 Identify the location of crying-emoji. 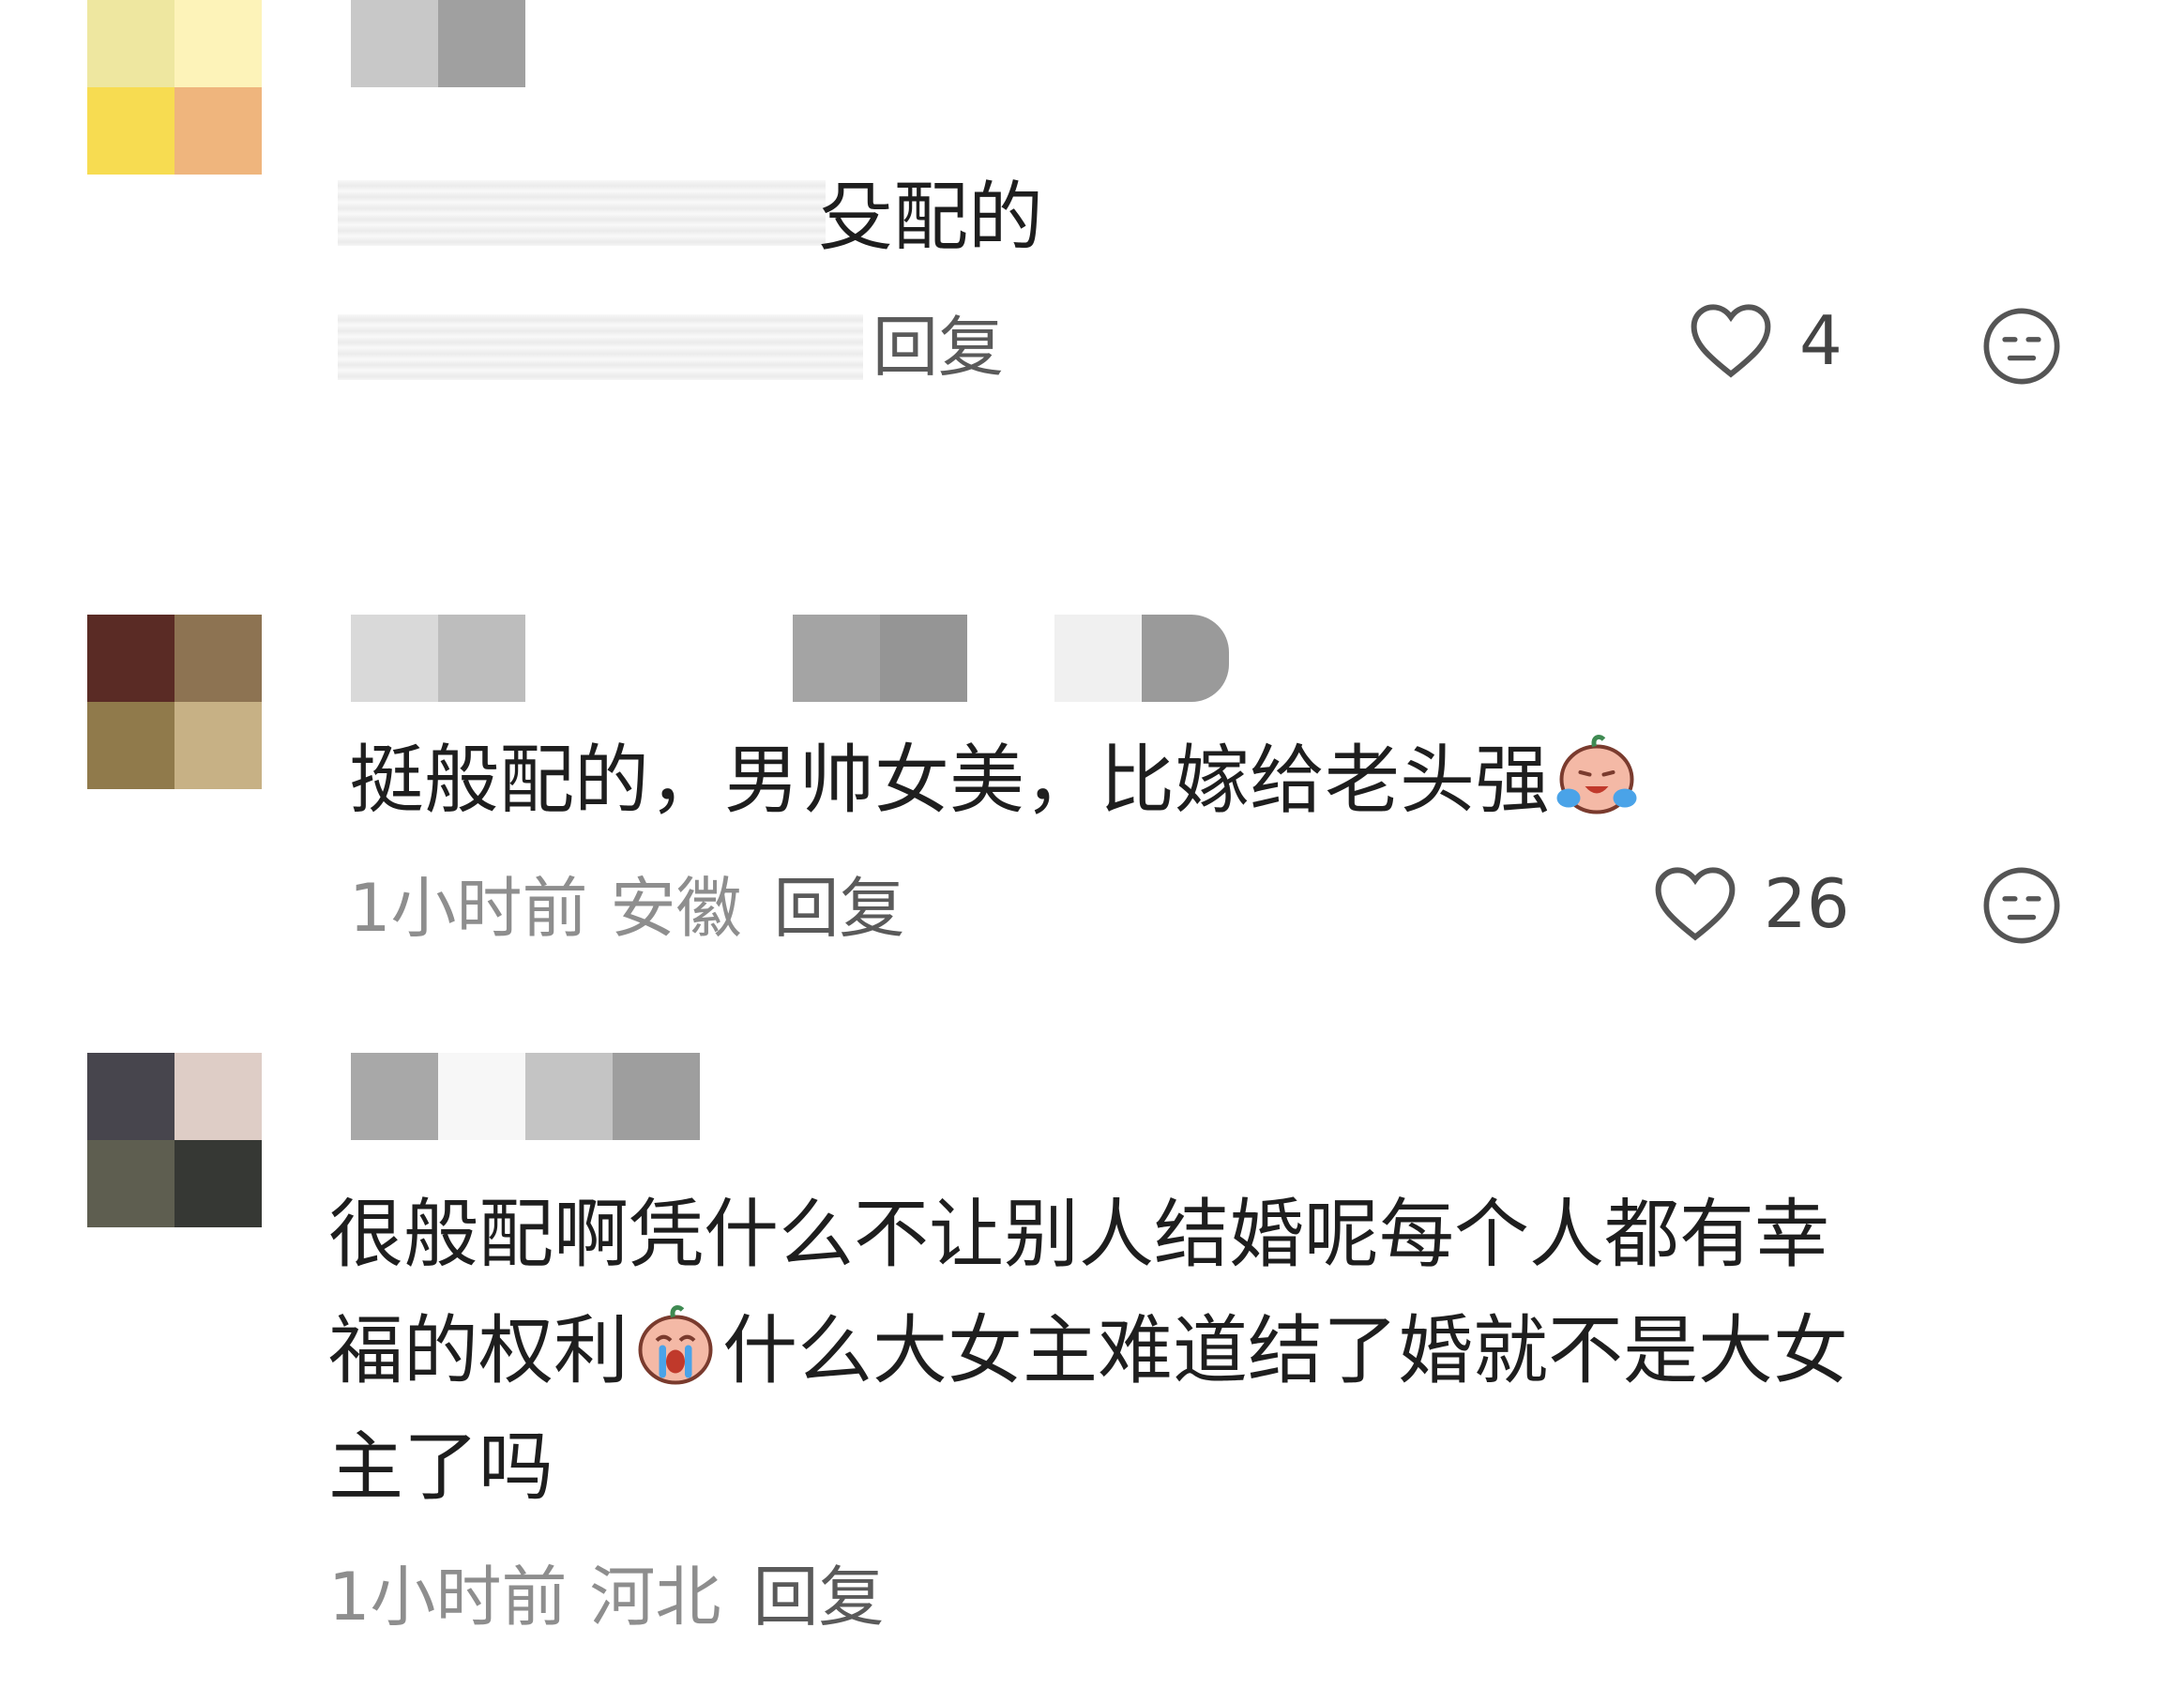
(675, 1345).